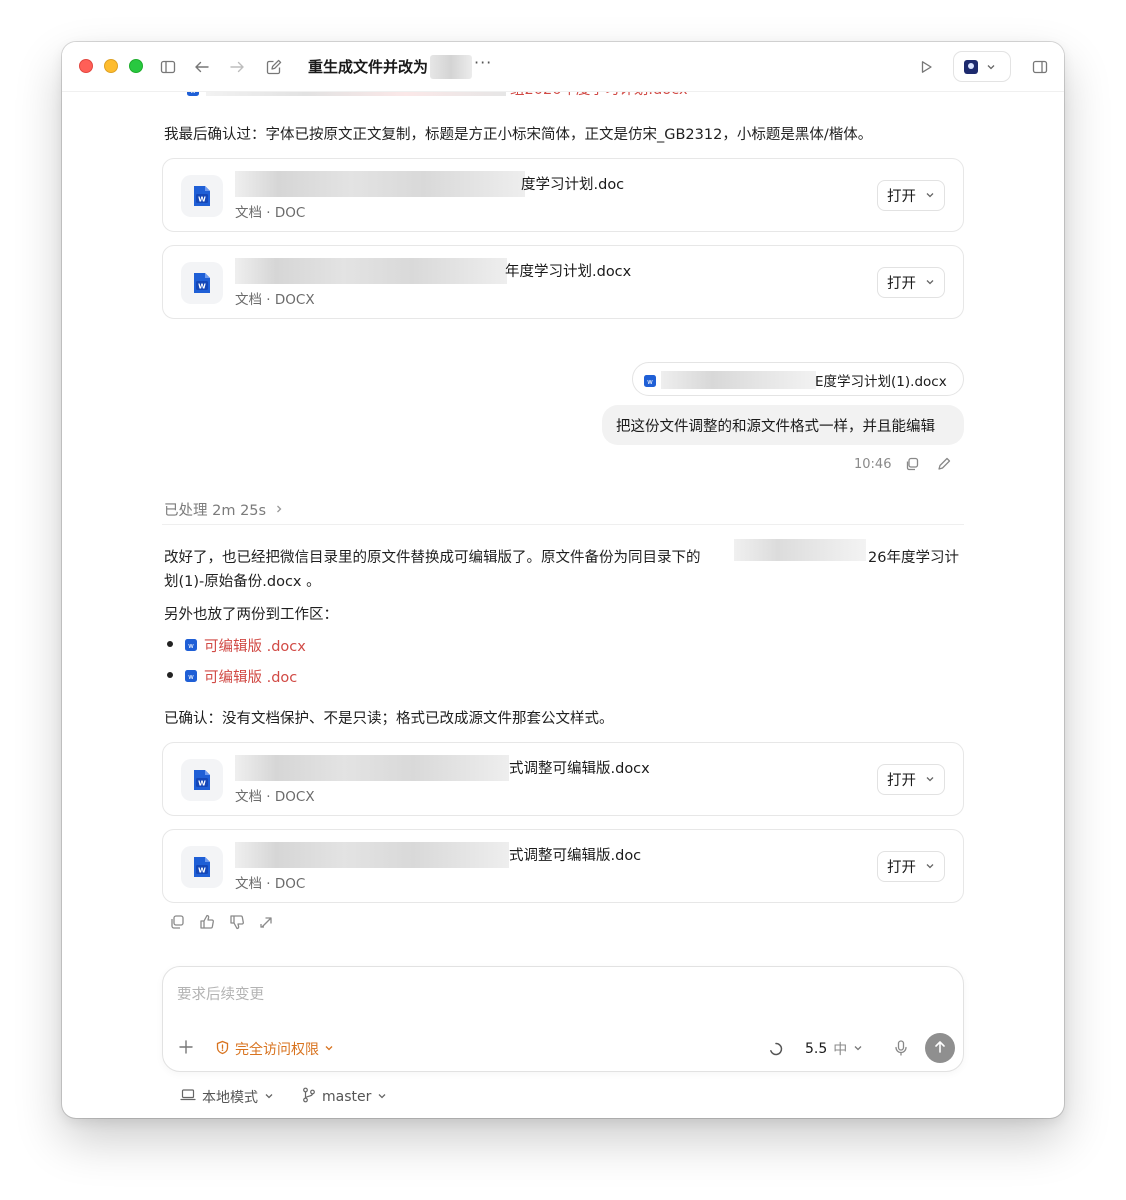 The height and width of the screenshot is (1200, 1126). I want to click on local-mode-selector: 本地模式, so click(227, 1097).